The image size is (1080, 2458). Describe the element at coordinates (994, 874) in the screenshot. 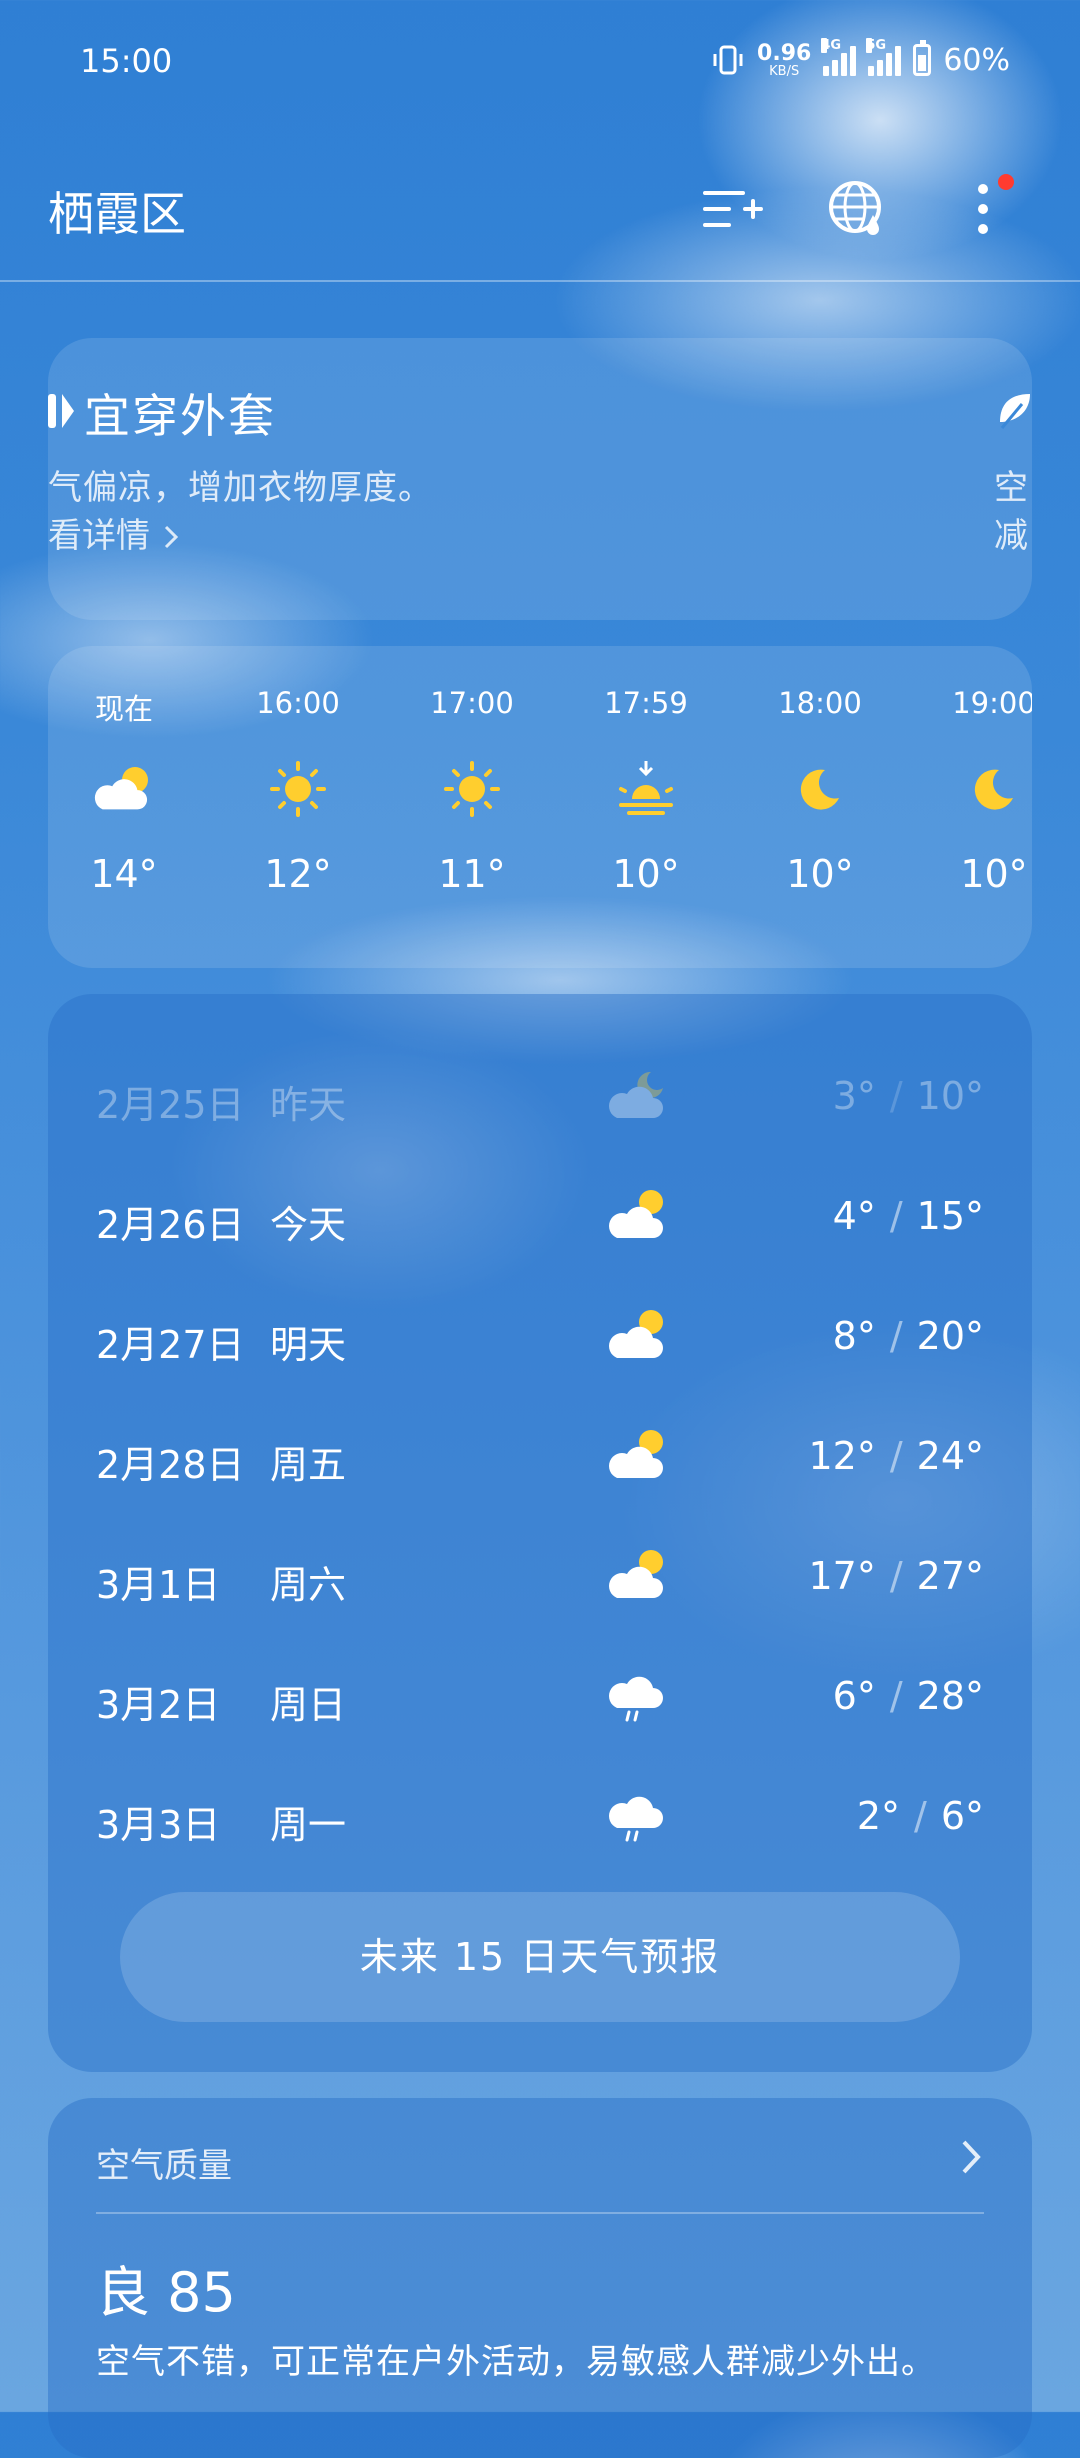

I see `hour-temp: 10°` at that location.